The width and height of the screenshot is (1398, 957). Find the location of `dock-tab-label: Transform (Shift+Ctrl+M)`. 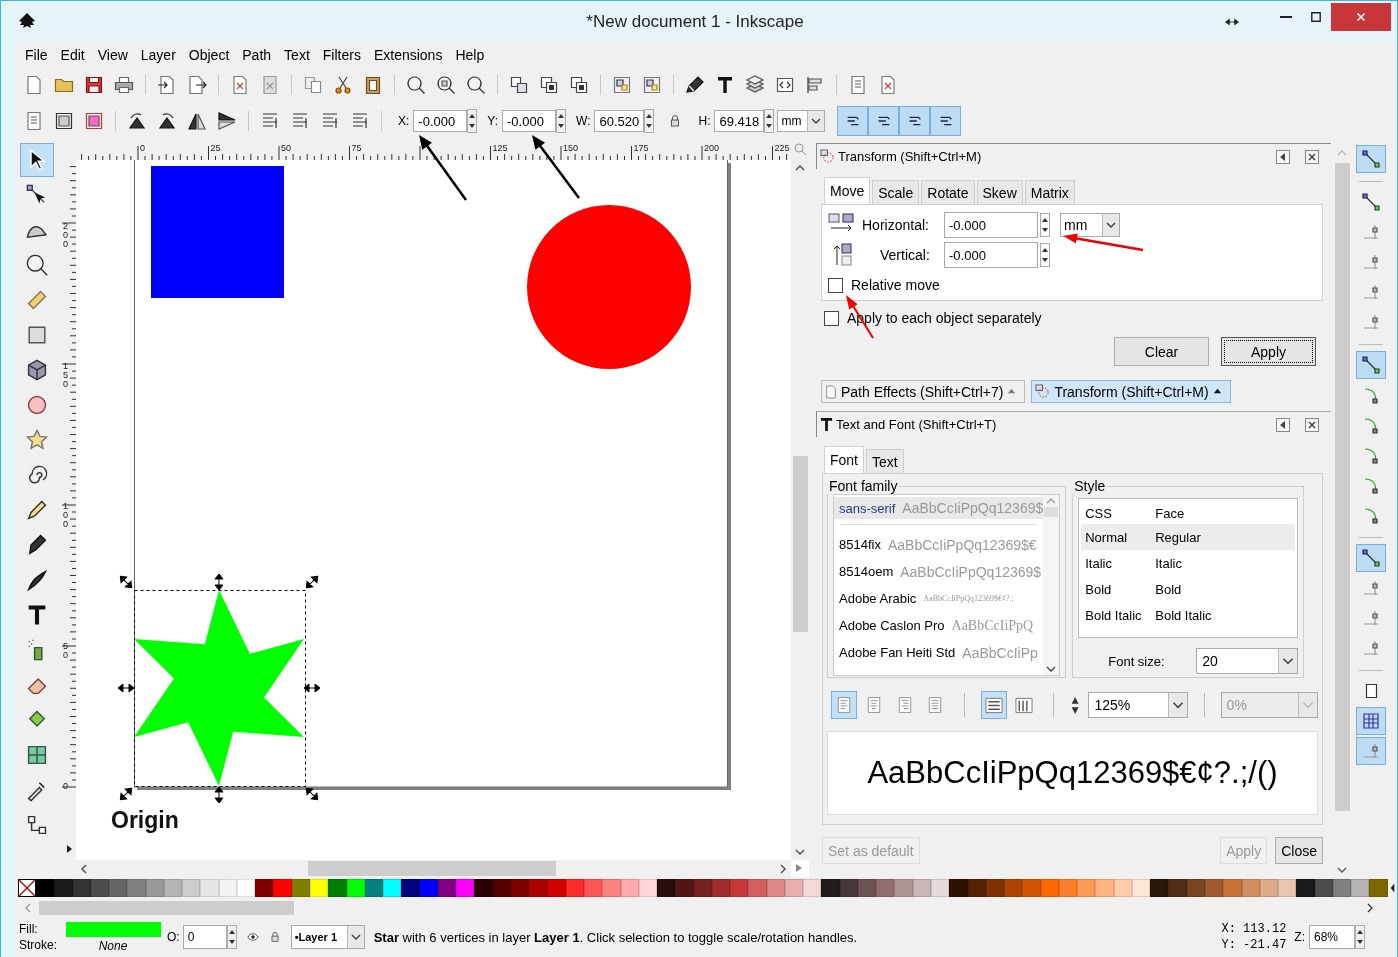

dock-tab-label: Transform (Shift+Ctrl+M) is located at coordinates (1131, 391).